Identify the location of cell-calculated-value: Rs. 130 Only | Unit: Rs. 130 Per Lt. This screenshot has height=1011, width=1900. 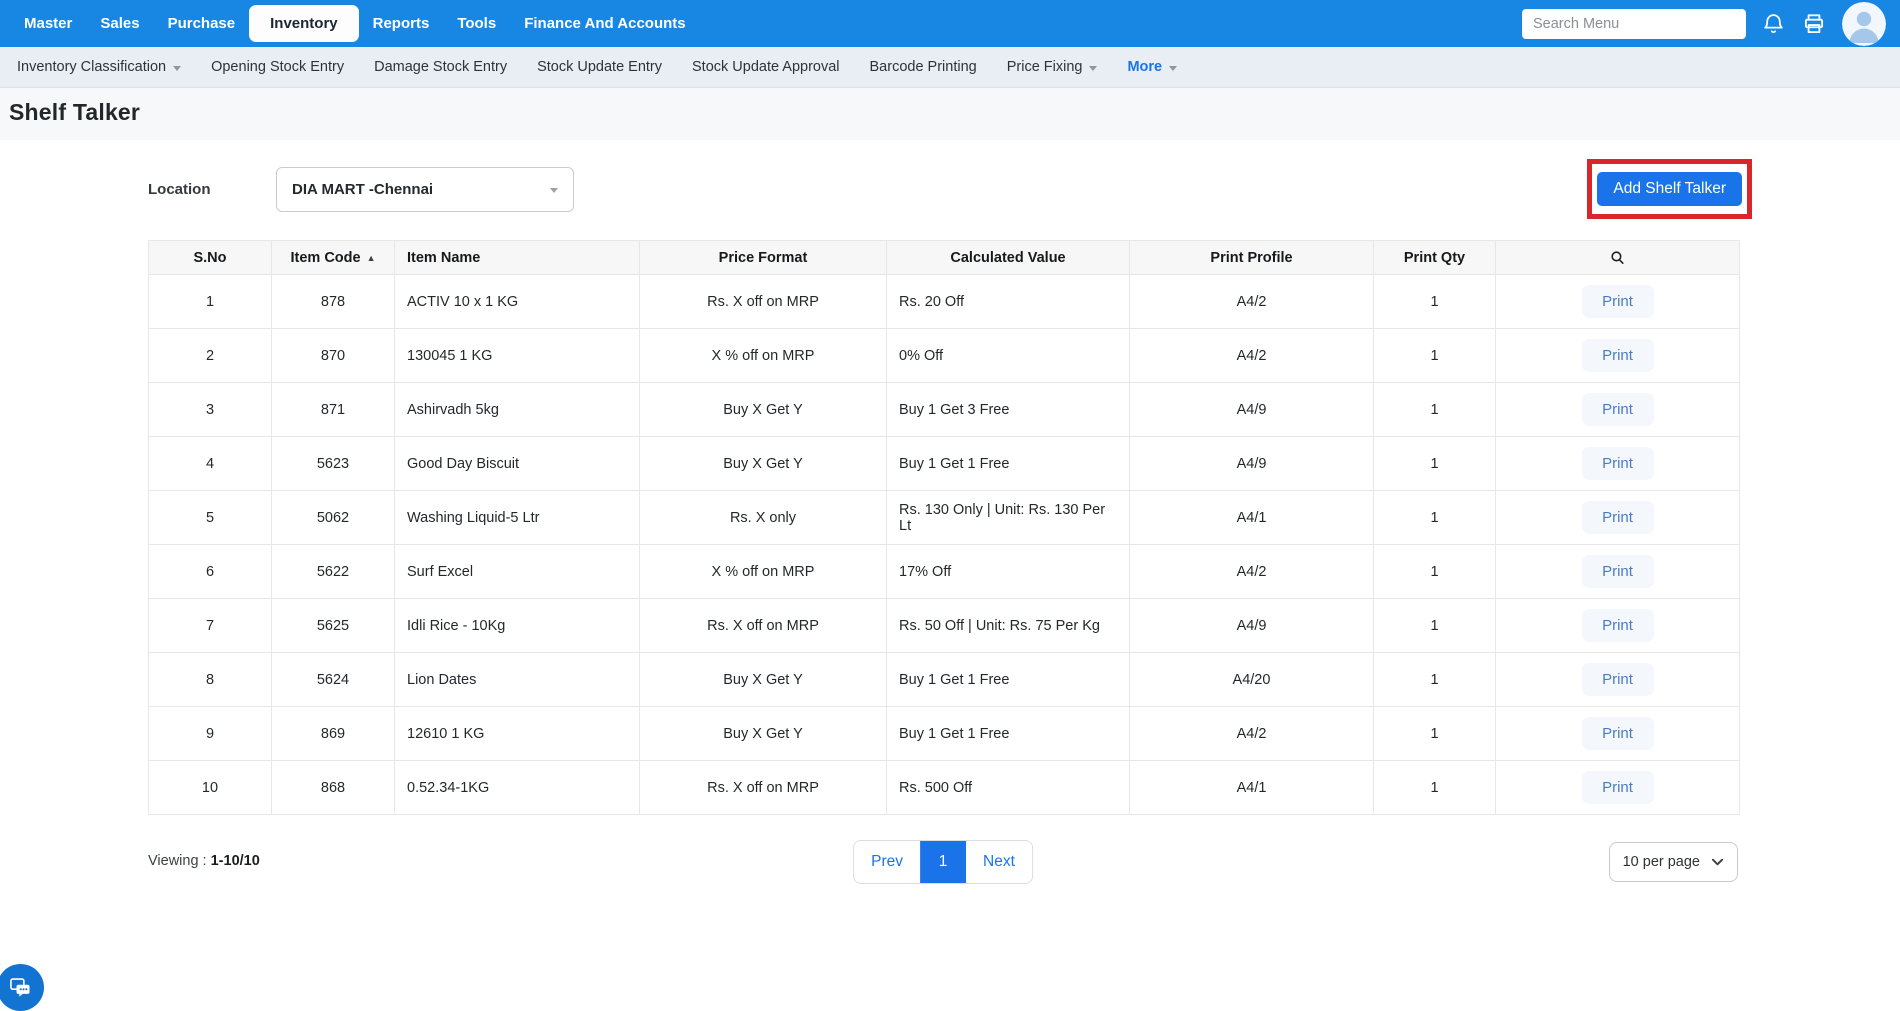
(1008, 517).